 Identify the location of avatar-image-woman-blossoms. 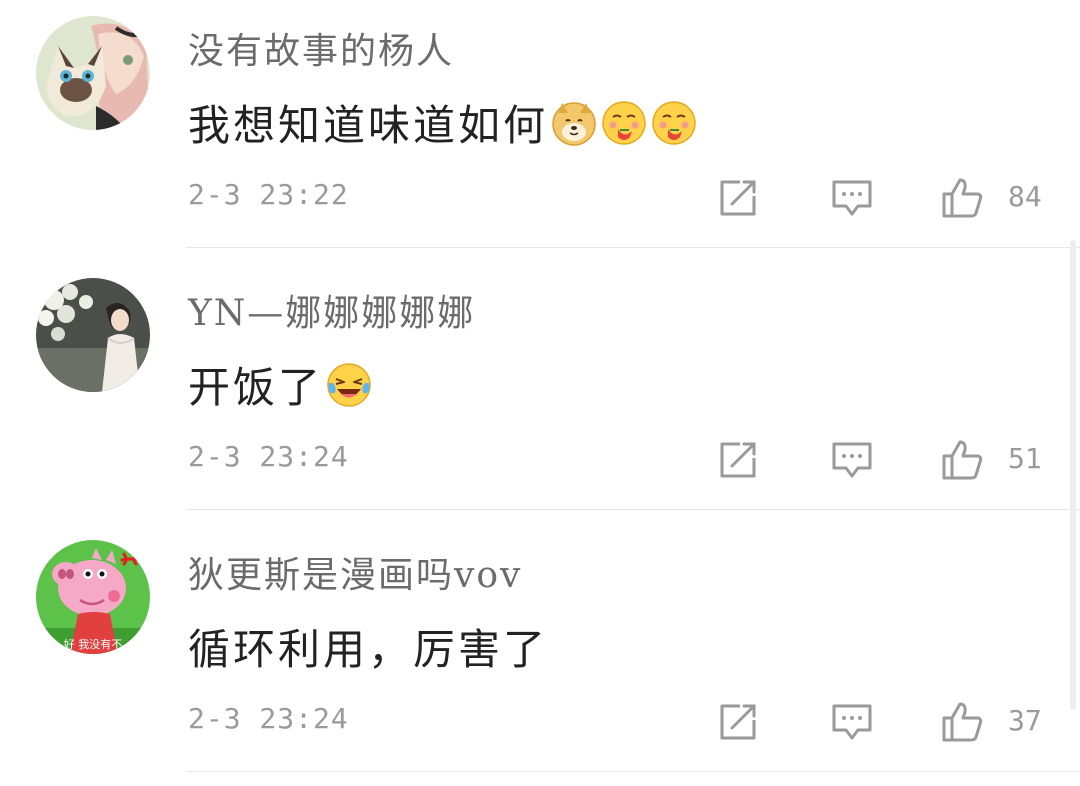
(93, 335).